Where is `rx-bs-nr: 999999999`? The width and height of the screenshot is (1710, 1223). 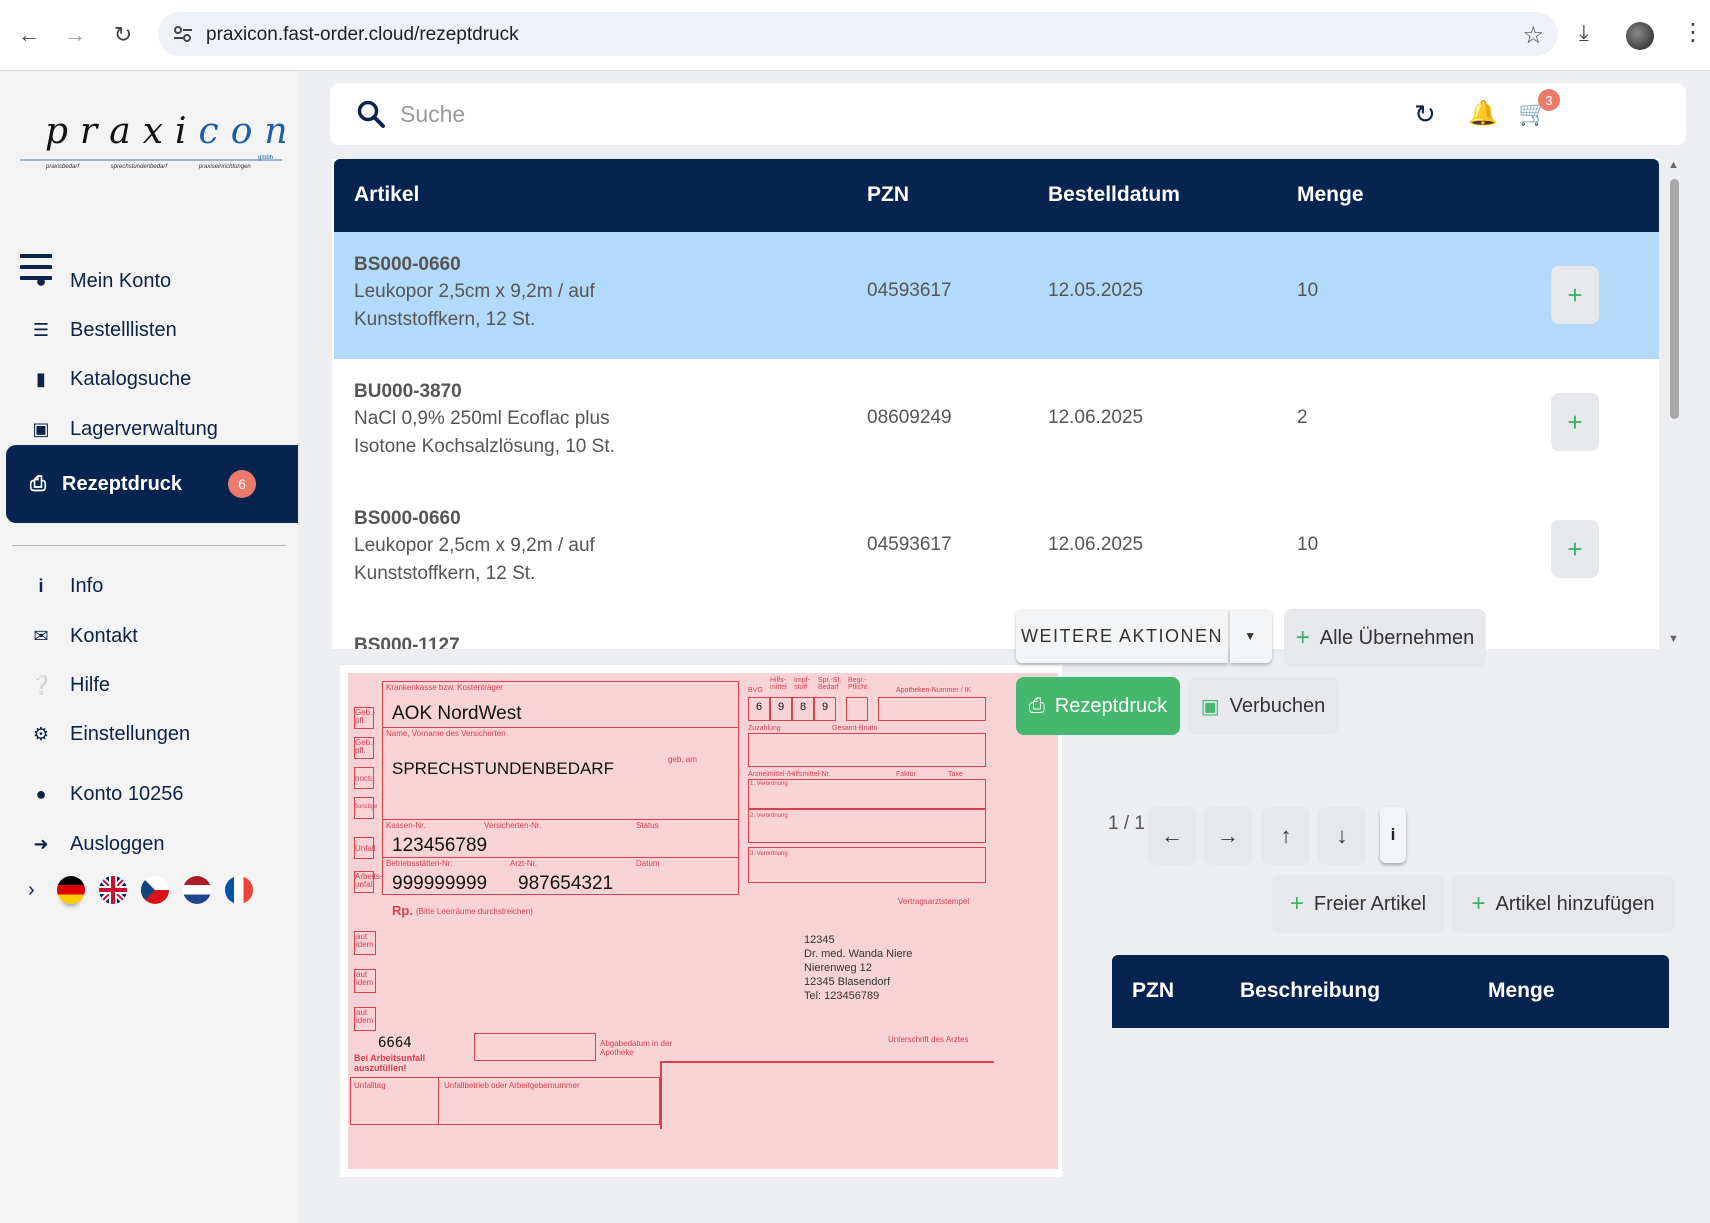
rx-bs-nr: 999999999 is located at coordinates (440, 883).